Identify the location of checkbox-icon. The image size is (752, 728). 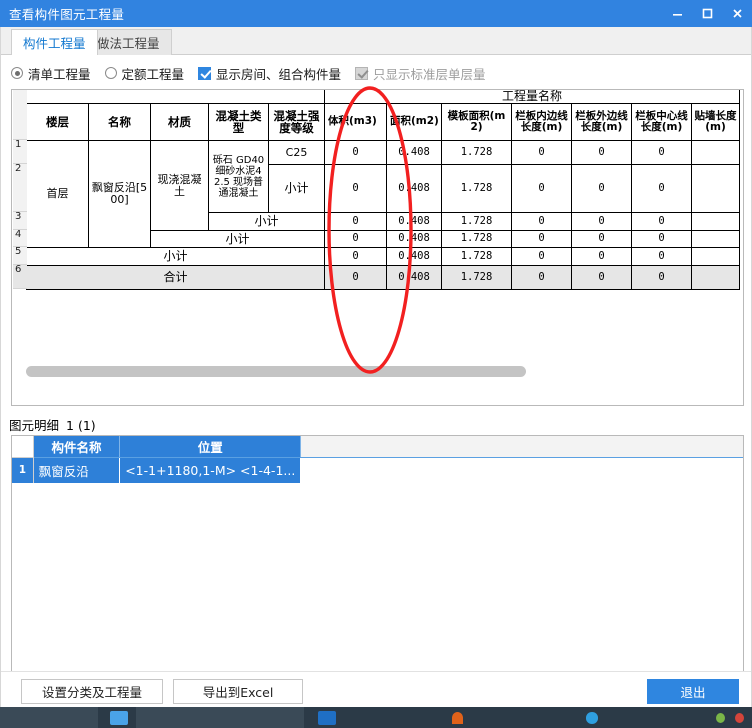
(205, 73).